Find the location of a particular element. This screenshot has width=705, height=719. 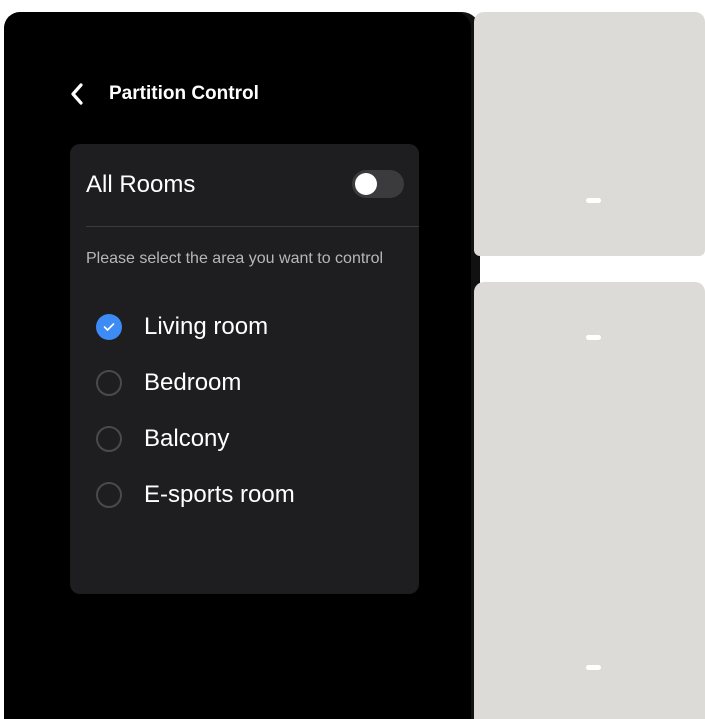

room-option-bedroom: Bedroom is located at coordinates (244, 383).